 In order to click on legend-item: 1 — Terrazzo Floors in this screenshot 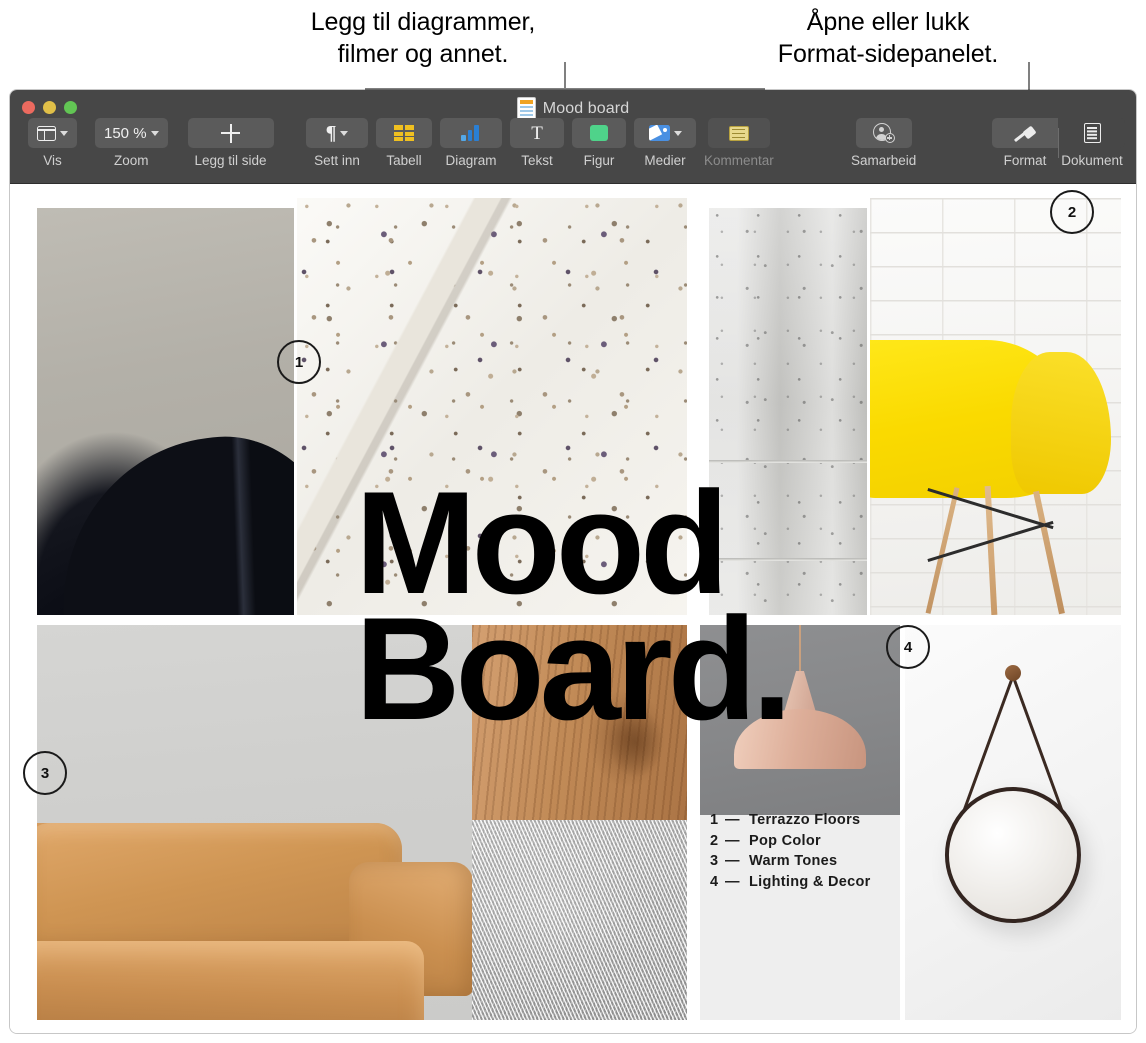, I will do `click(790, 820)`.